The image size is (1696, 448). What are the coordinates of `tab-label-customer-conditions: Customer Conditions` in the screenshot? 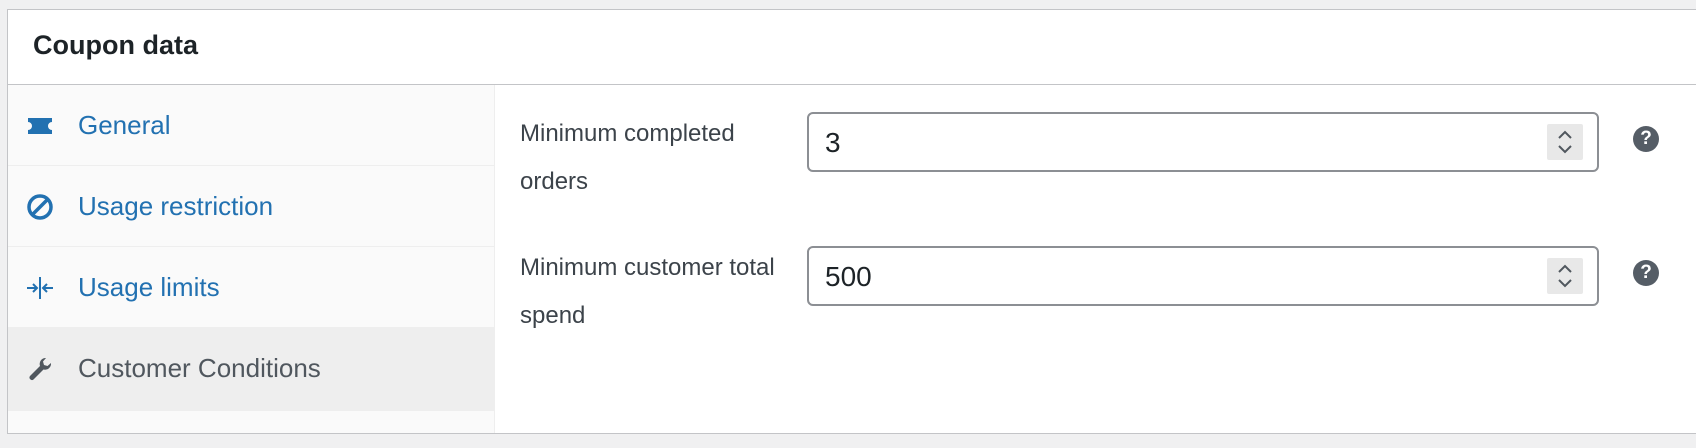 It's located at (199, 368).